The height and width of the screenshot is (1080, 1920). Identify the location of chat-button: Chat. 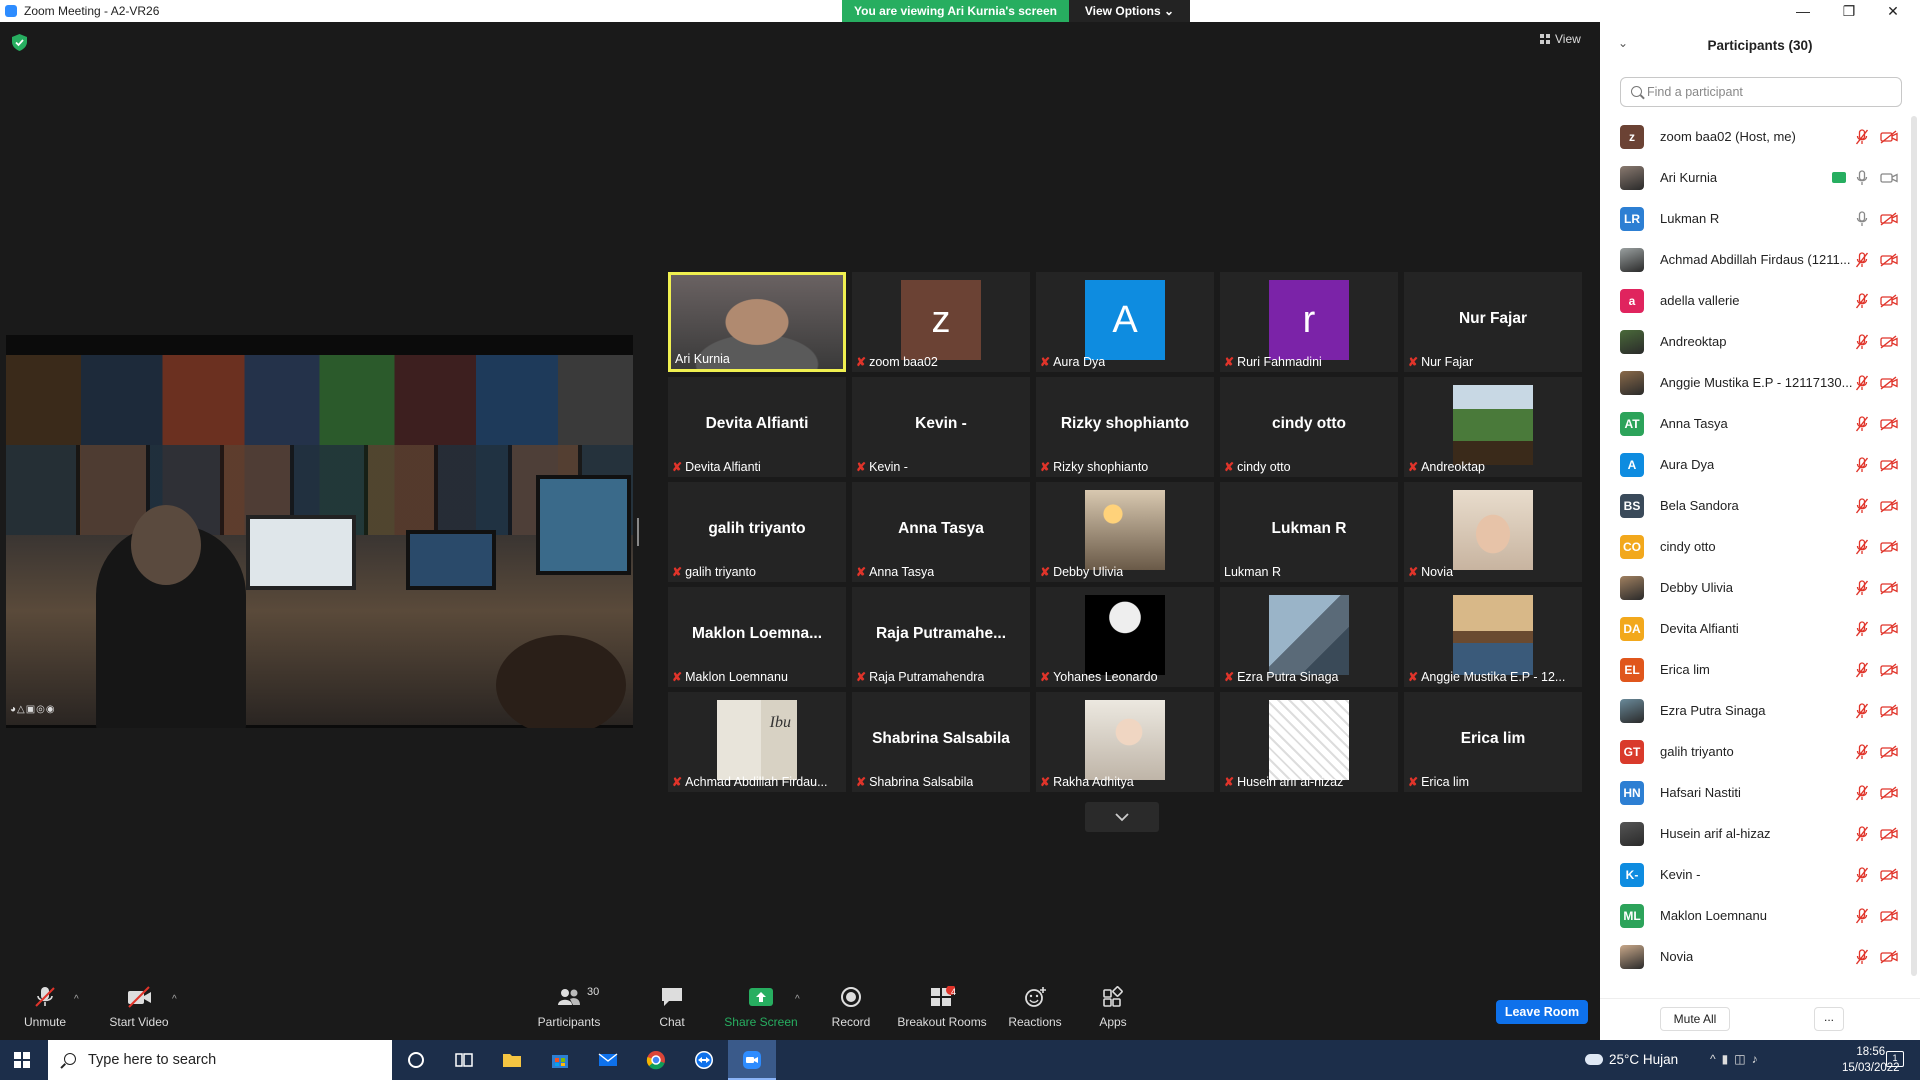
(672, 1011).